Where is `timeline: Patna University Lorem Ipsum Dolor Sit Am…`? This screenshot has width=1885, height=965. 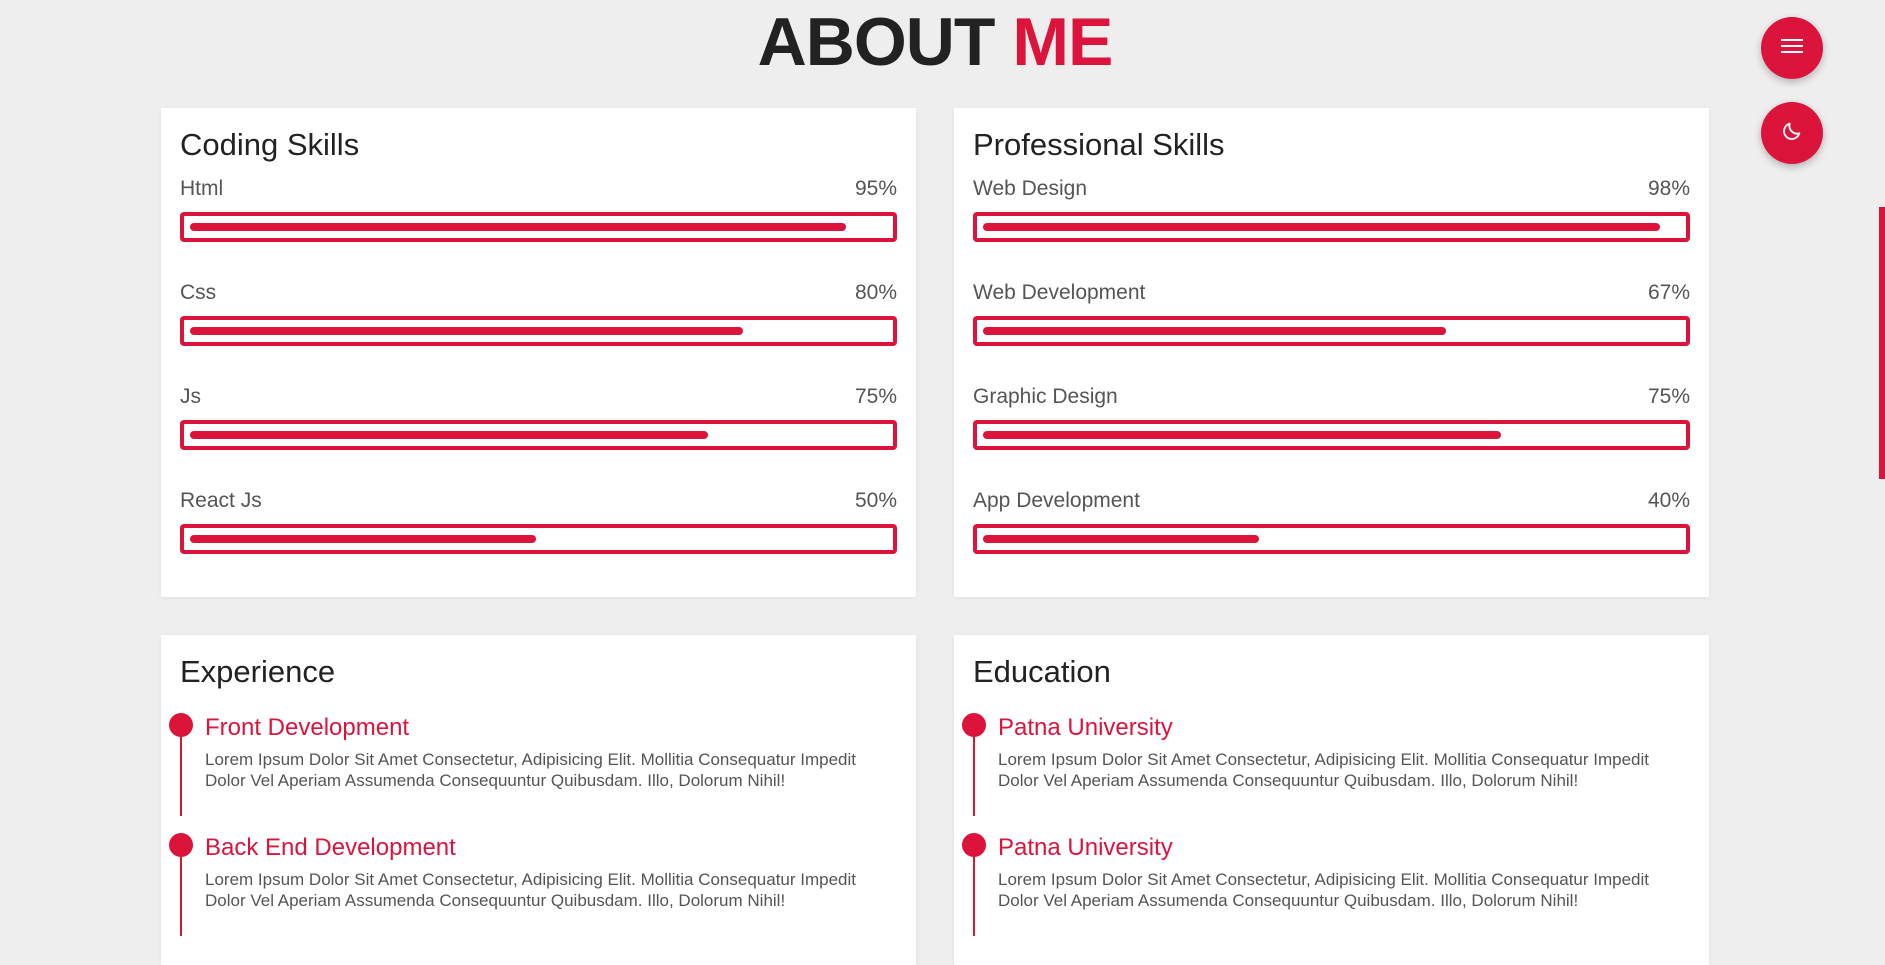 timeline: Patna University Lorem Ipsum Dolor Sit Am… is located at coordinates (1326, 833).